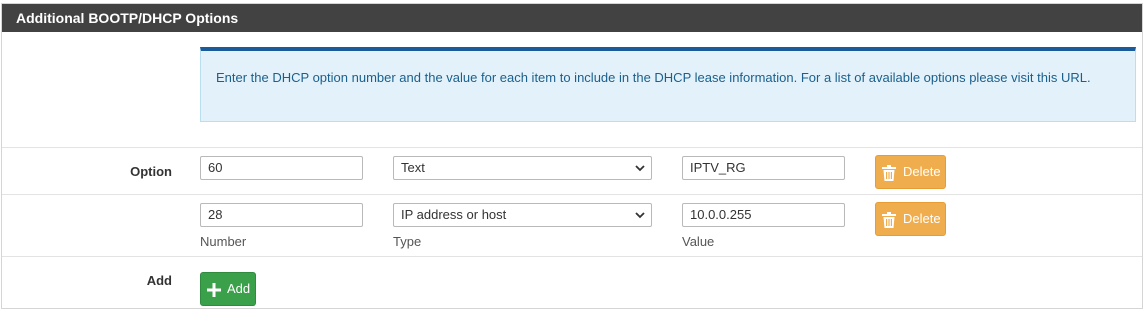 The width and height of the screenshot is (1146, 313). What do you see at coordinates (159, 280) in the screenshot?
I see `add-row-label: Add` at bounding box center [159, 280].